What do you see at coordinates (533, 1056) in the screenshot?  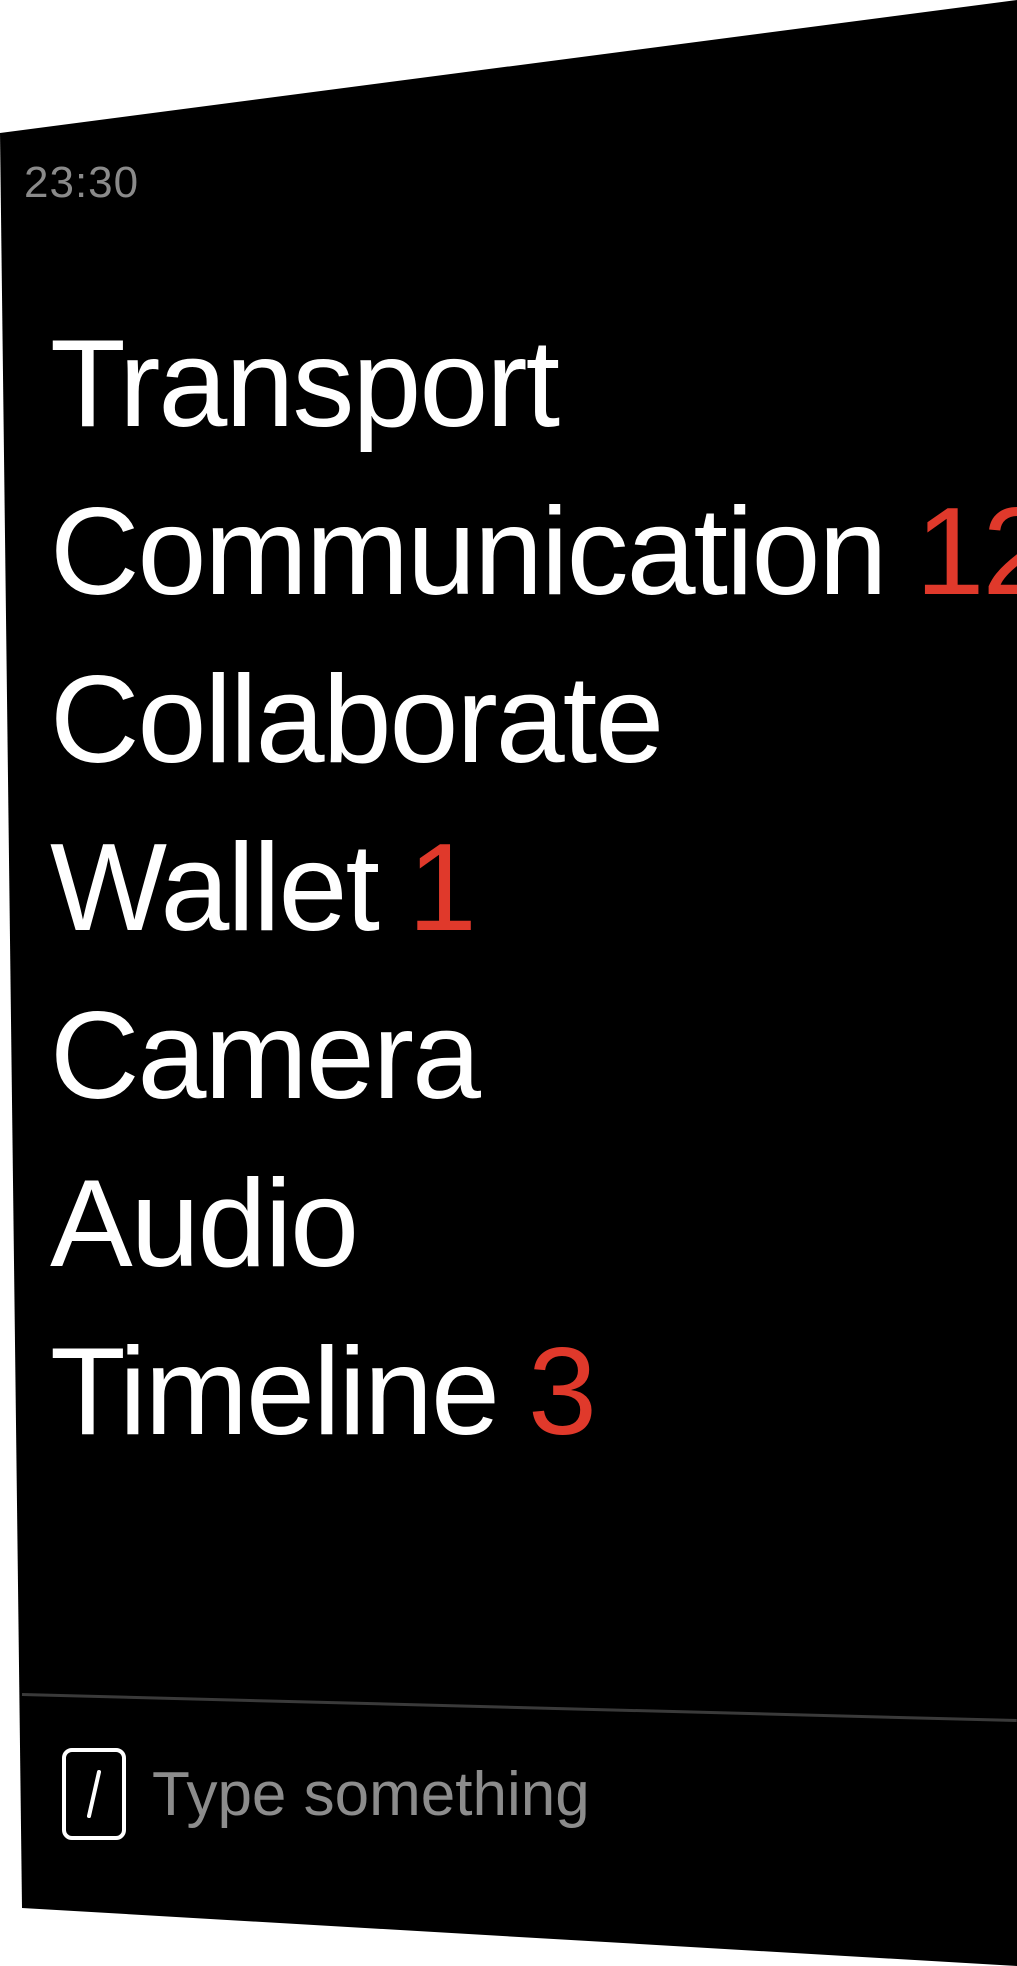 I see `menu-item-camera: Camera` at bounding box center [533, 1056].